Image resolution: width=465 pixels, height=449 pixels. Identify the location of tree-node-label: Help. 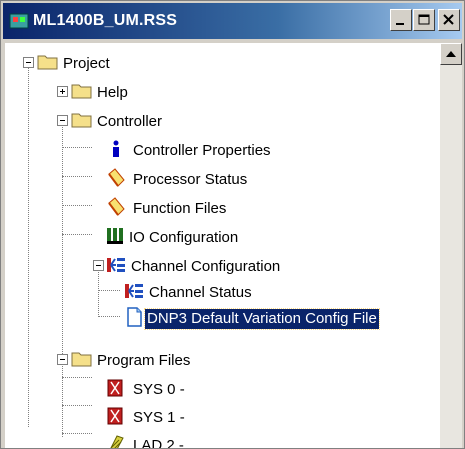
(112, 92).